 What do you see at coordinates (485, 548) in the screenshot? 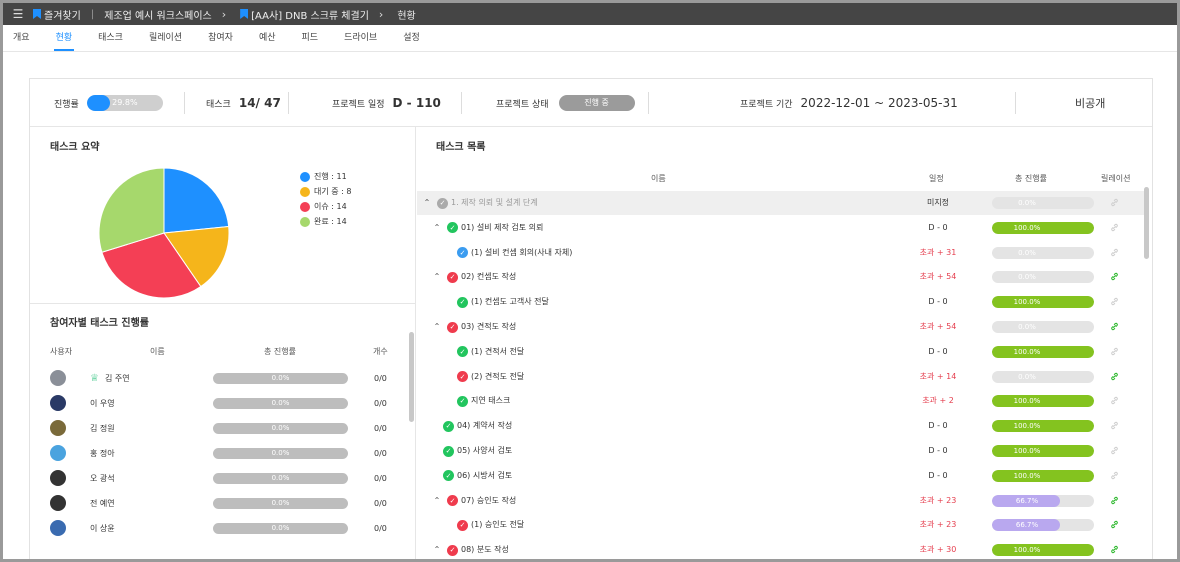
I see `task-name: 08) 분도 작성` at bounding box center [485, 548].